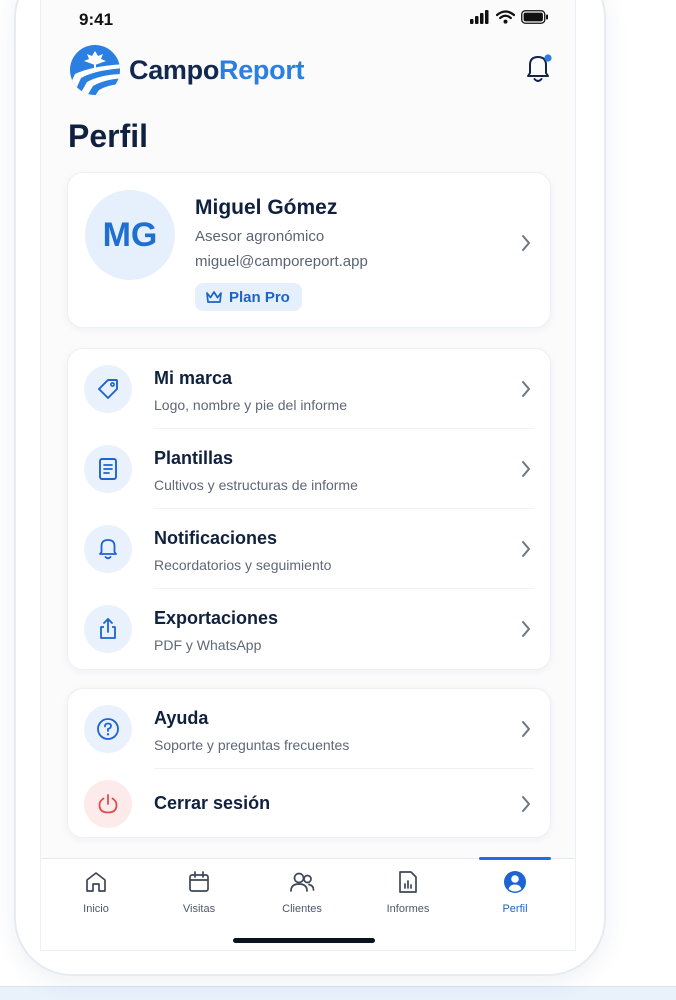 The width and height of the screenshot is (676, 1000). I want to click on crown-icon, so click(214, 297).